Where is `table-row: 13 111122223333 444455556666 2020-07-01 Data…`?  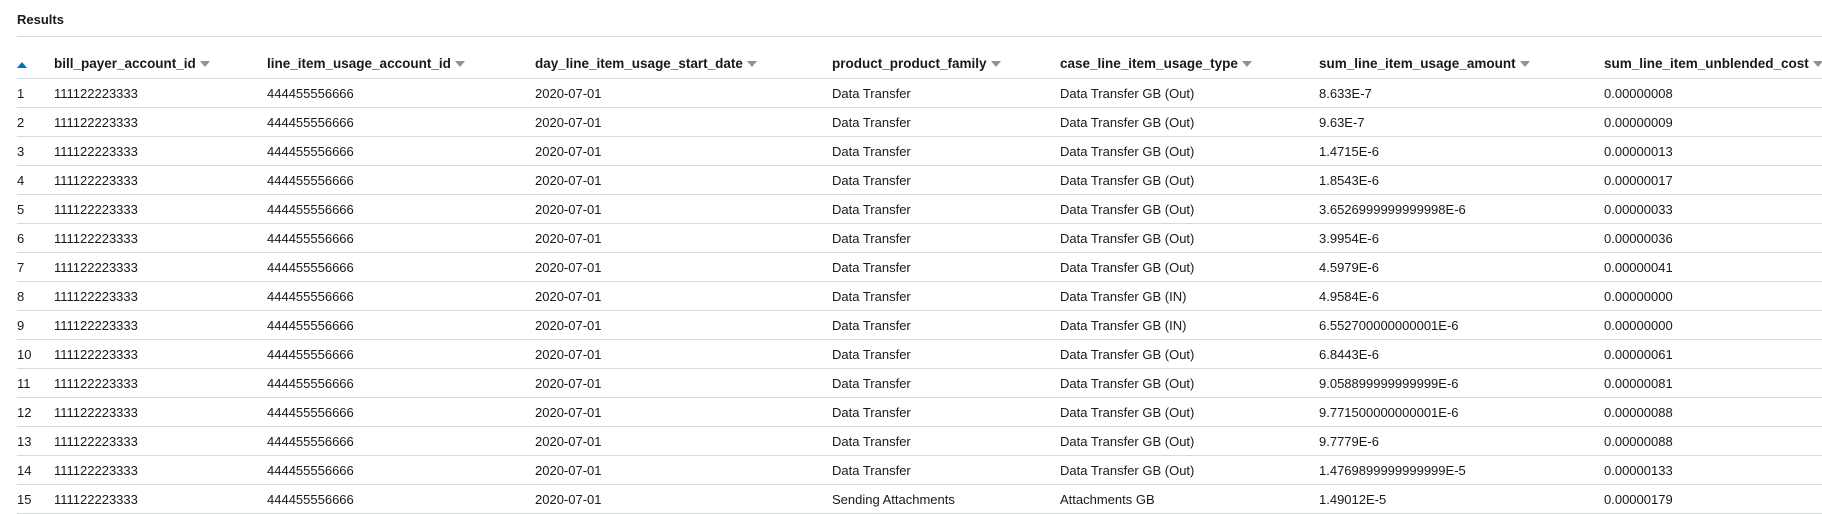 table-row: 13 111122223333 444455556666 2020-07-01 Data… is located at coordinates (919, 441).